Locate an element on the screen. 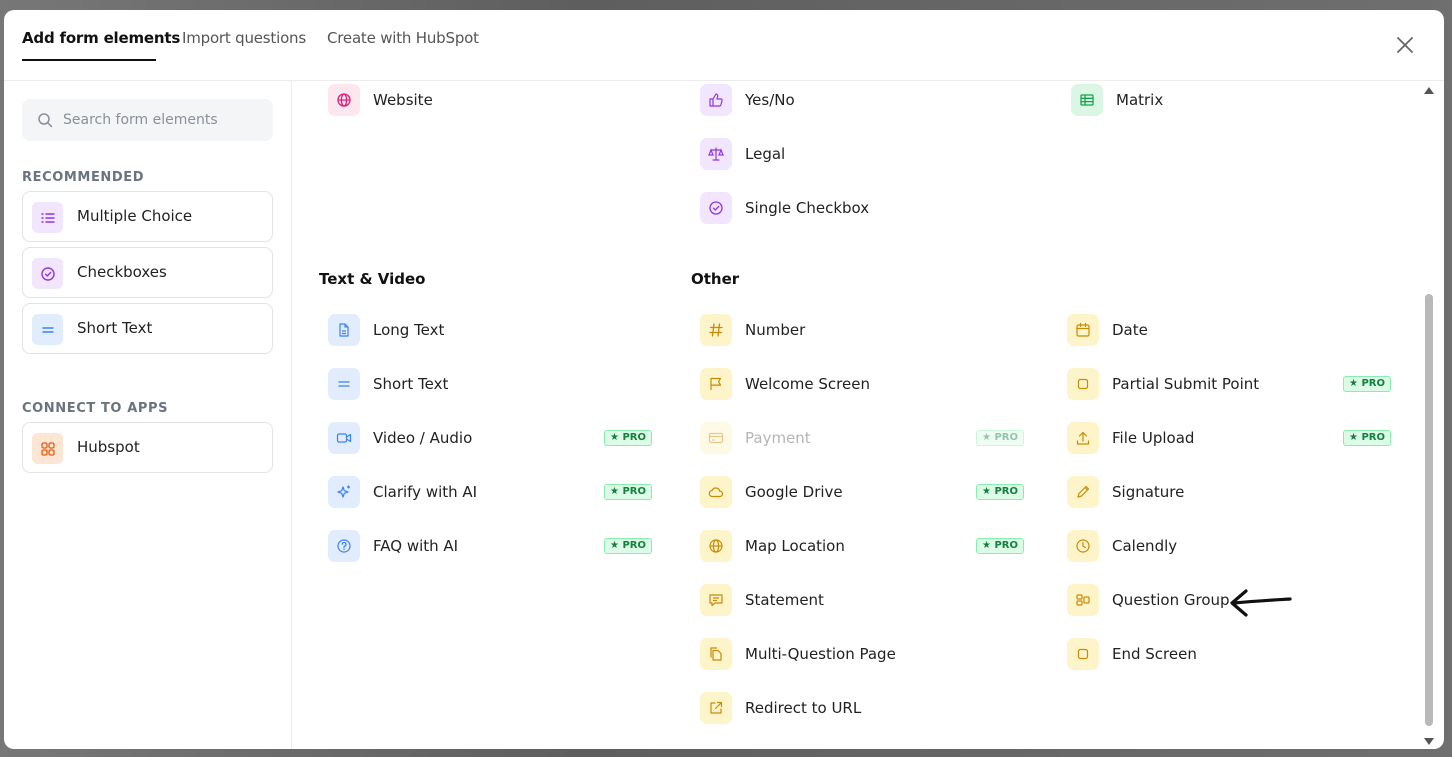 This screenshot has width=1452, height=757. element-map-location: Map Location ★ PRO is located at coordinates (863, 546).